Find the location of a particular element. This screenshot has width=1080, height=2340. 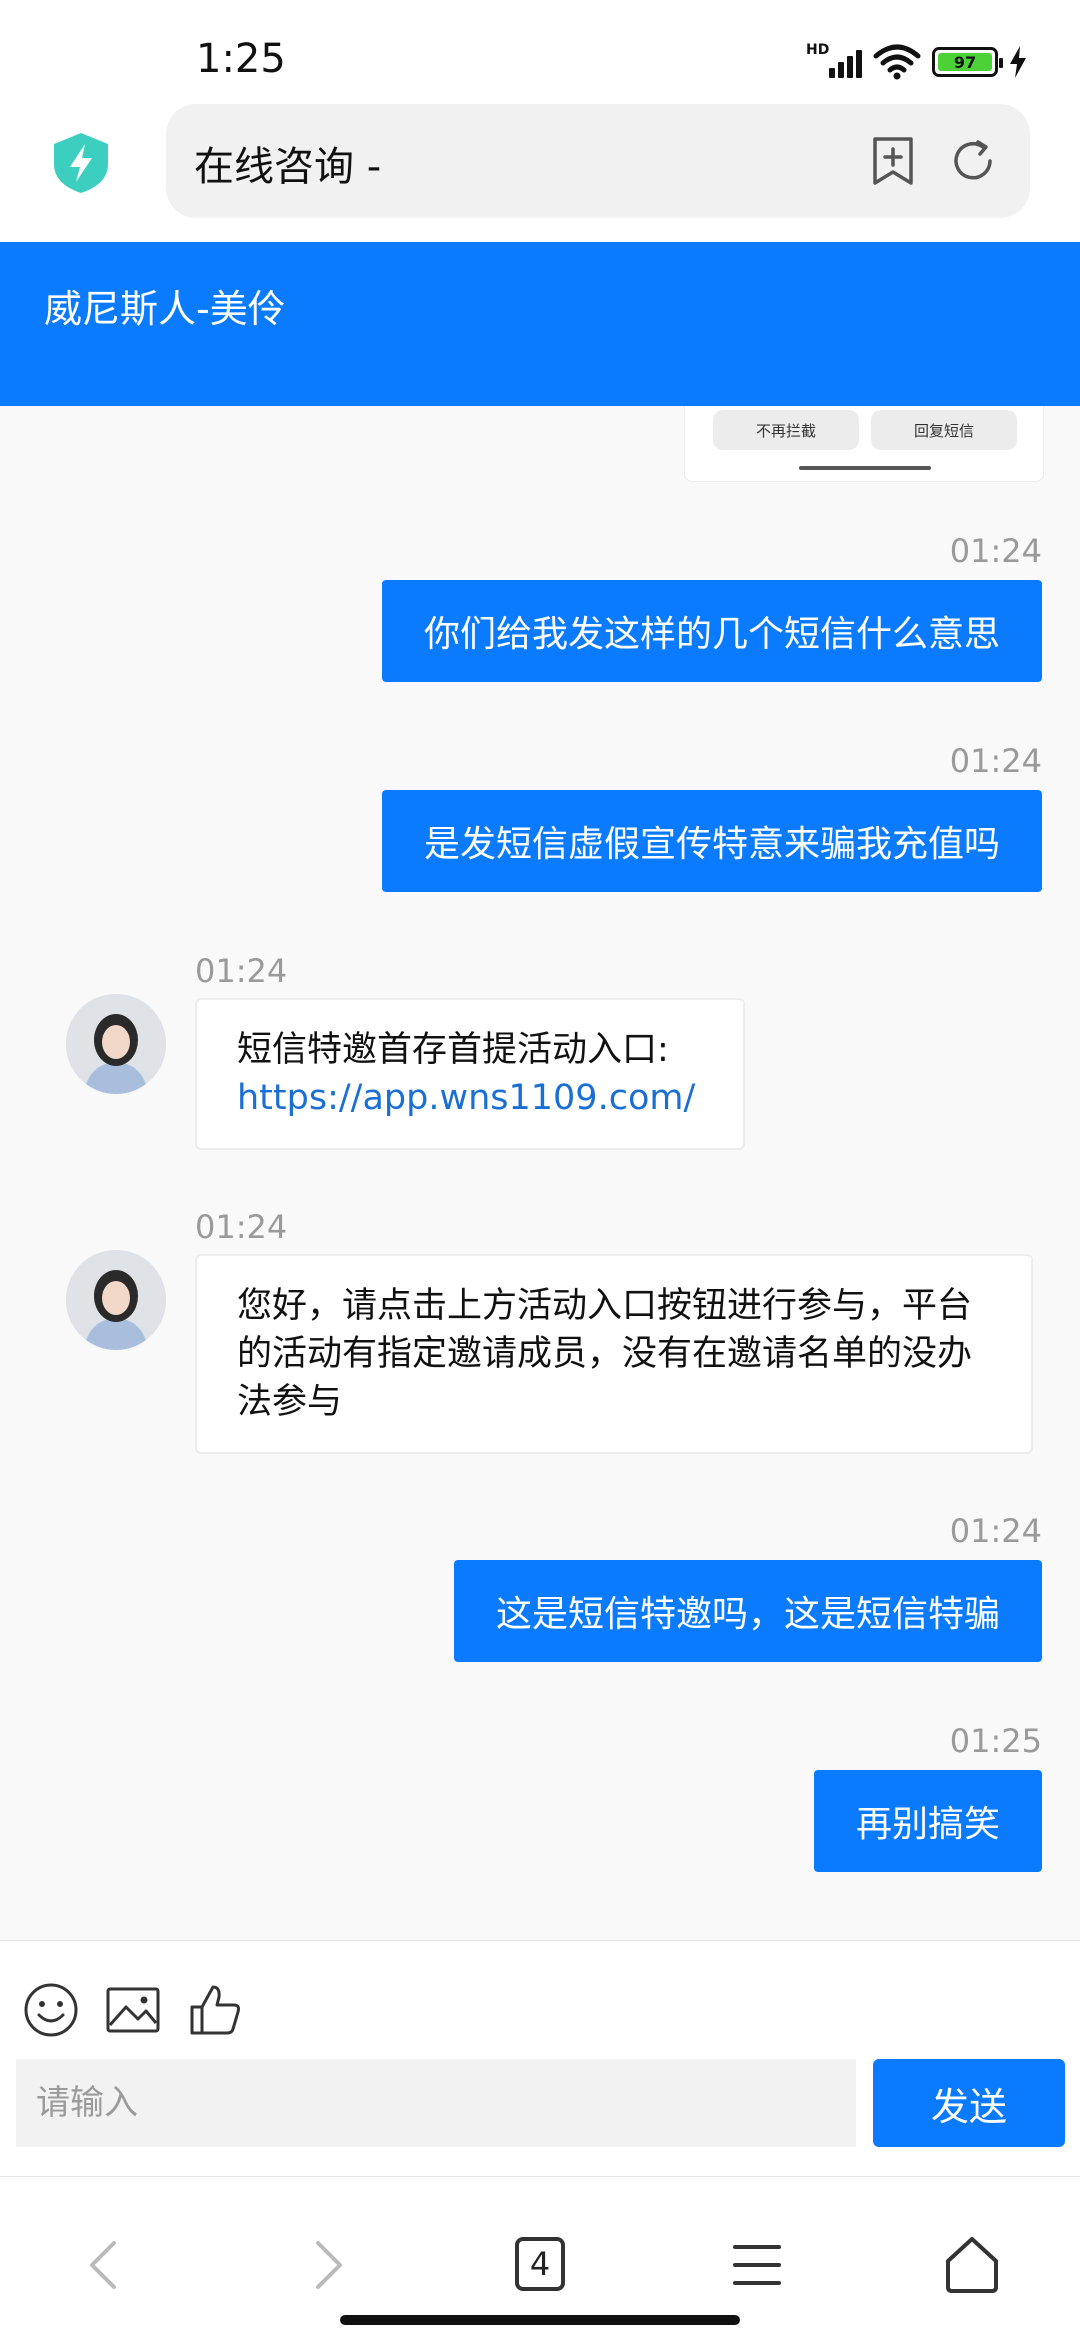

home-indicator is located at coordinates (540, 2320).